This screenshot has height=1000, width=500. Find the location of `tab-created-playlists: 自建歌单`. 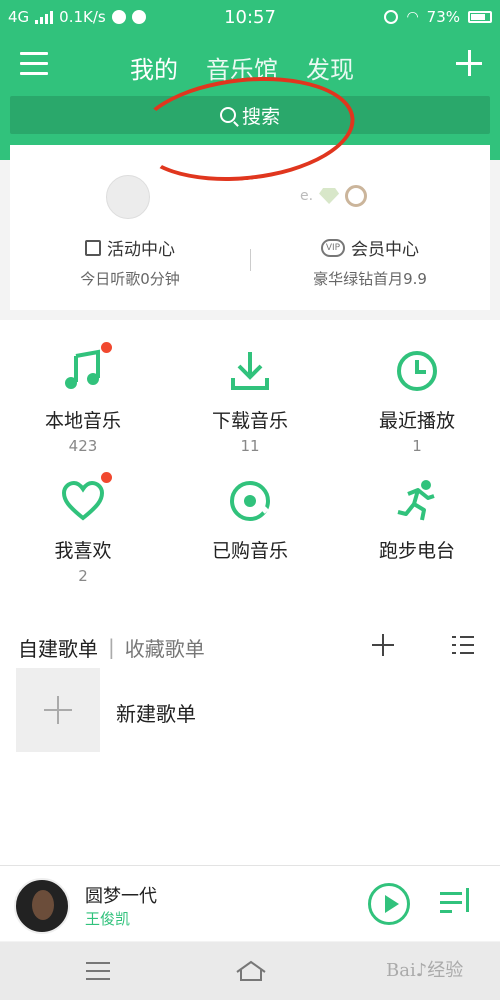

tab-created-playlists: 自建歌单 is located at coordinates (58, 647).